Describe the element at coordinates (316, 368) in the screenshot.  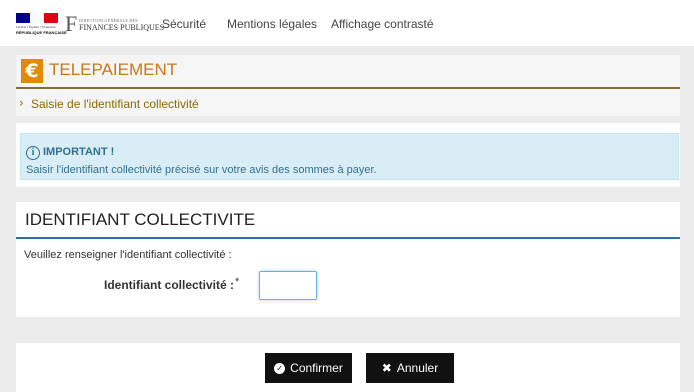
I see `confirm-button-label: Confirmer` at that location.